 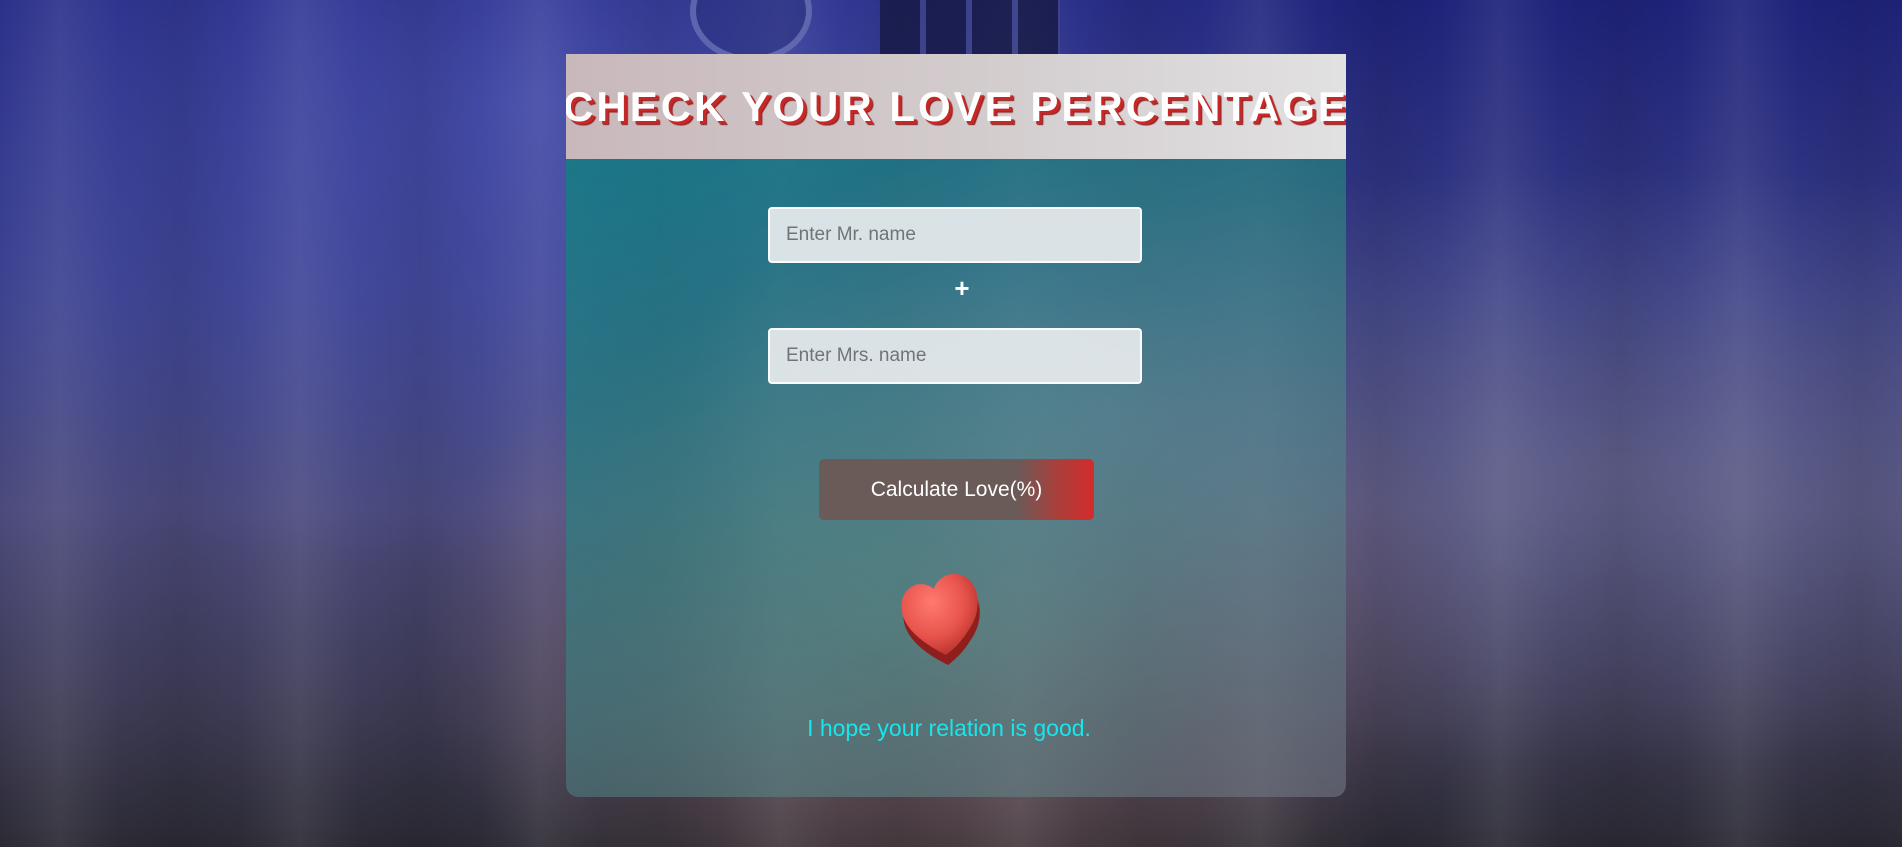 What do you see at coordinates (956, 489) in the screenshot?
I see `calculate-love-button: Calculate Love(%)` at bounding box center [956, 489].